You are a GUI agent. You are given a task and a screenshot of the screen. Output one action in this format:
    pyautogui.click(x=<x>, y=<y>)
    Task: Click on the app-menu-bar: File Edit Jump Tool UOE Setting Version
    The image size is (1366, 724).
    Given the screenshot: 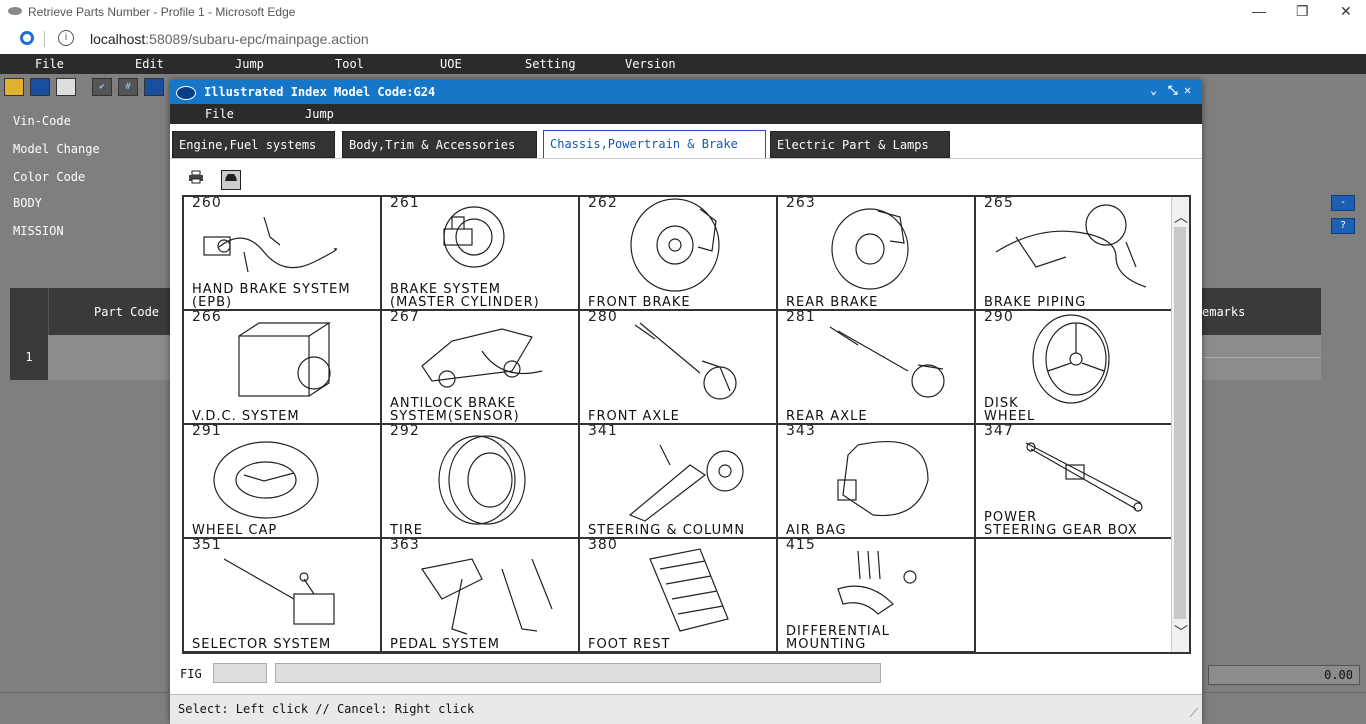 What is the action you would take?
    pyautogui.click(x=683, y=64)
    